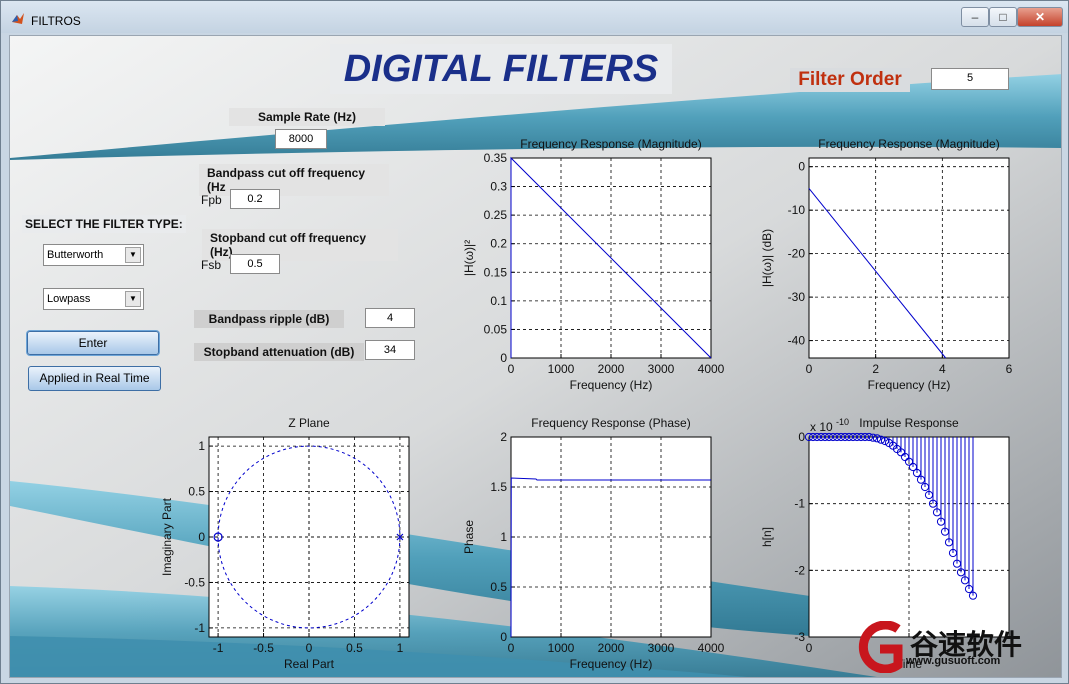 Image resolution: width=1069 pixels, height=684 pixels. I want to click on plot-title-1: Frequency Response (Magnitude), so click(908, 144).